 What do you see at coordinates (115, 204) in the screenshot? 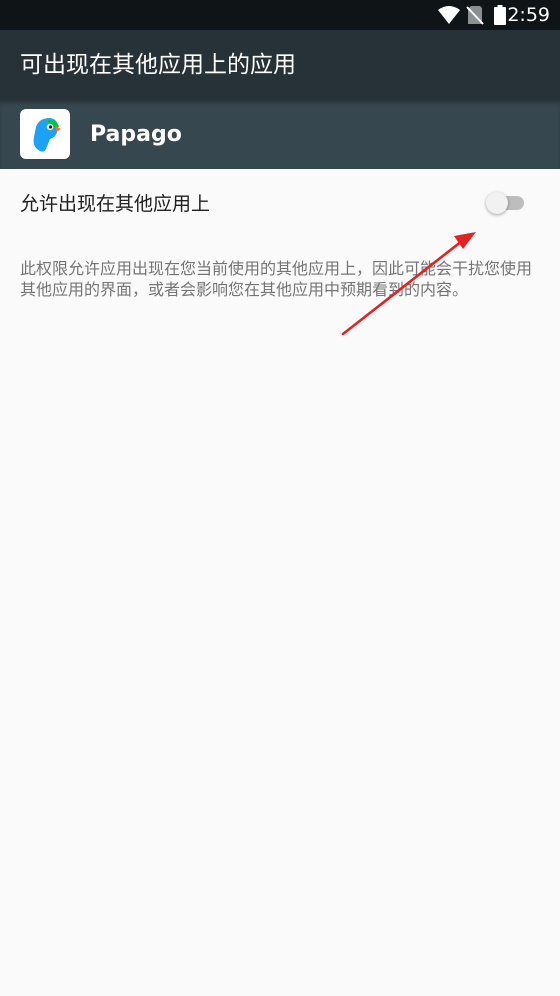
I see `setting-label: 允许出现在其他应用上` at bounding box center [115, 204].